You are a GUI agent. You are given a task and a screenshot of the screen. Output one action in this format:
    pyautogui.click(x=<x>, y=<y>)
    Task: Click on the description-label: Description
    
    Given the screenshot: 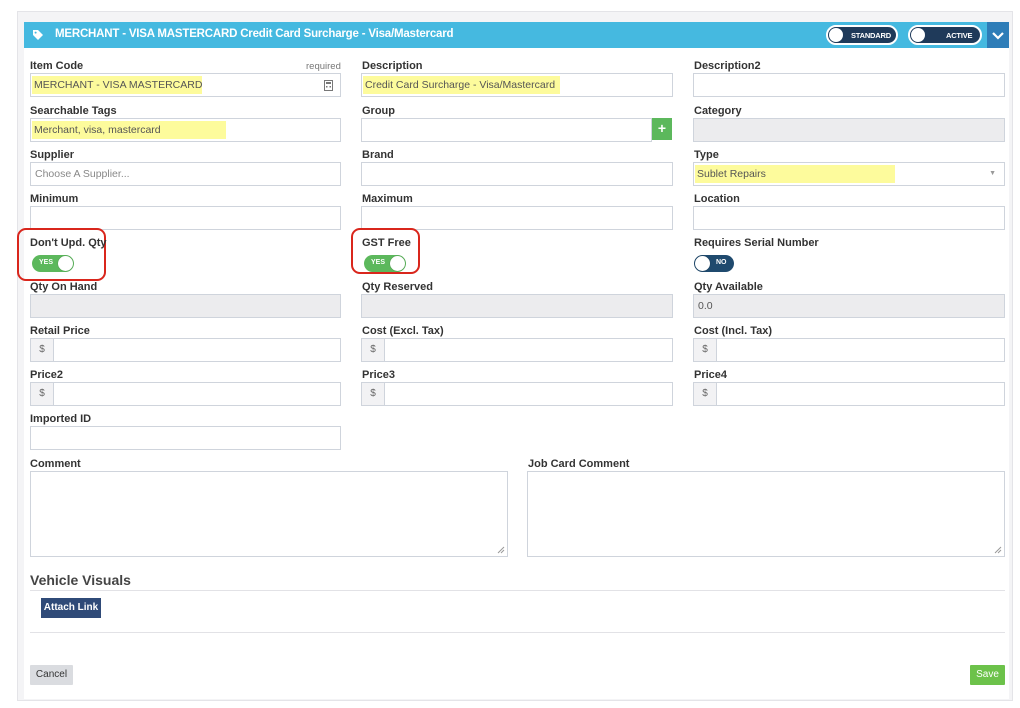 What is the action you would take?
    pyautogui.click(x=392, y=66)
    